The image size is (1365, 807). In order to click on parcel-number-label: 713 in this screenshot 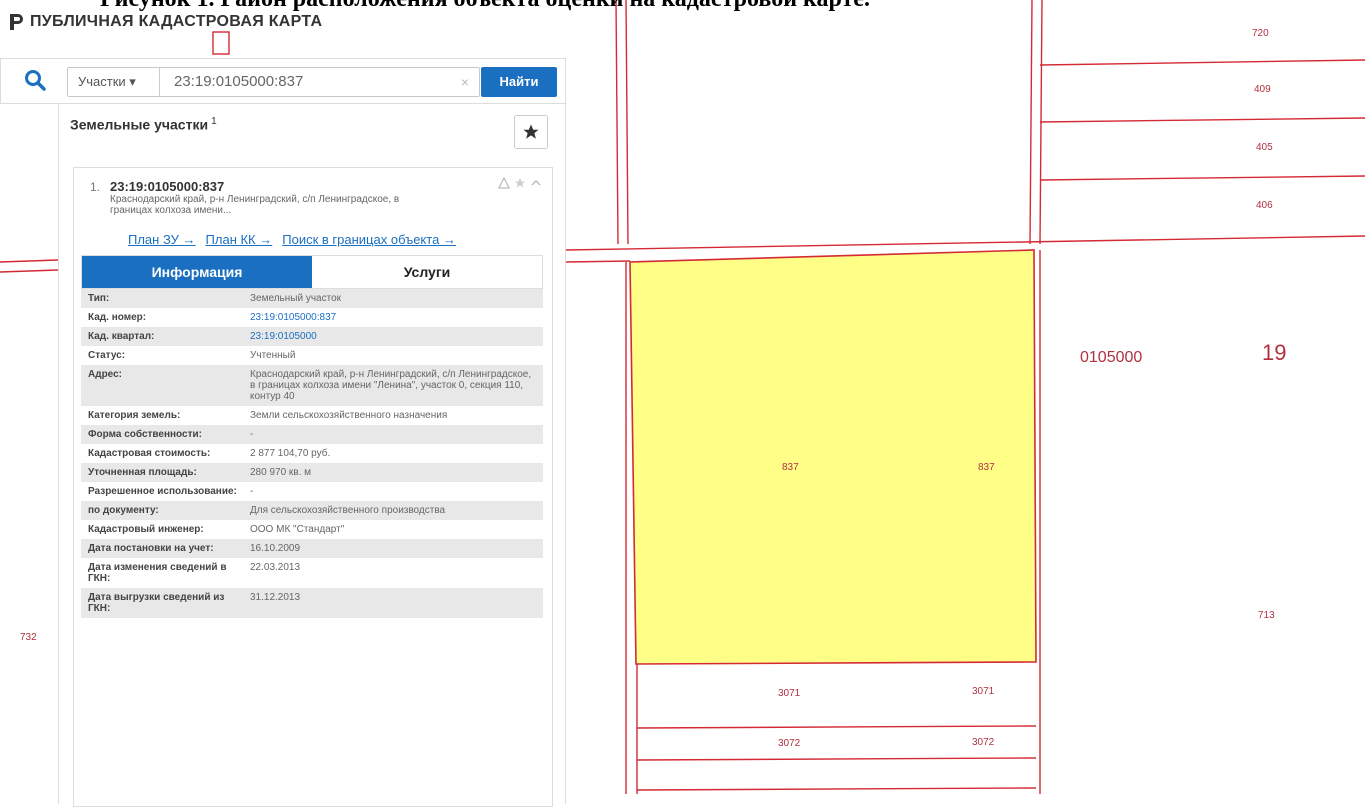, I will do `click(1266, 615)`.